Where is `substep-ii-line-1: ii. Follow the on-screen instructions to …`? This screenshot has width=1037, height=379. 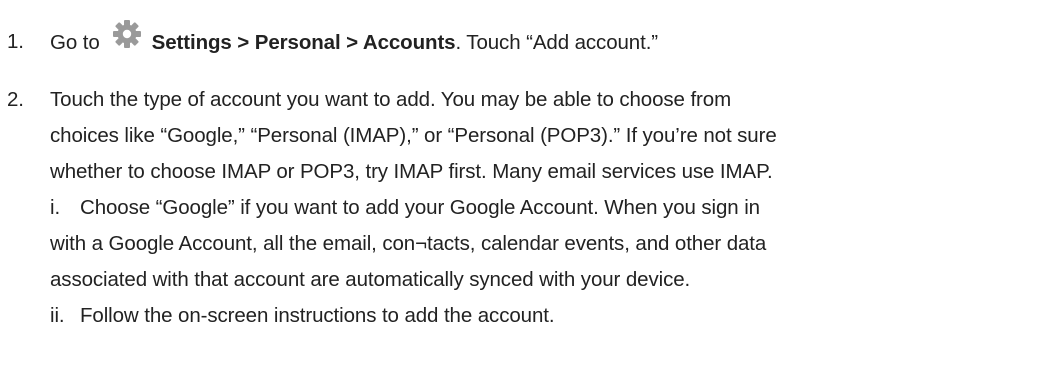
substep-ii-line-1: ii. Follow the on-screen instructions to … is located at coordinates (302, 316).